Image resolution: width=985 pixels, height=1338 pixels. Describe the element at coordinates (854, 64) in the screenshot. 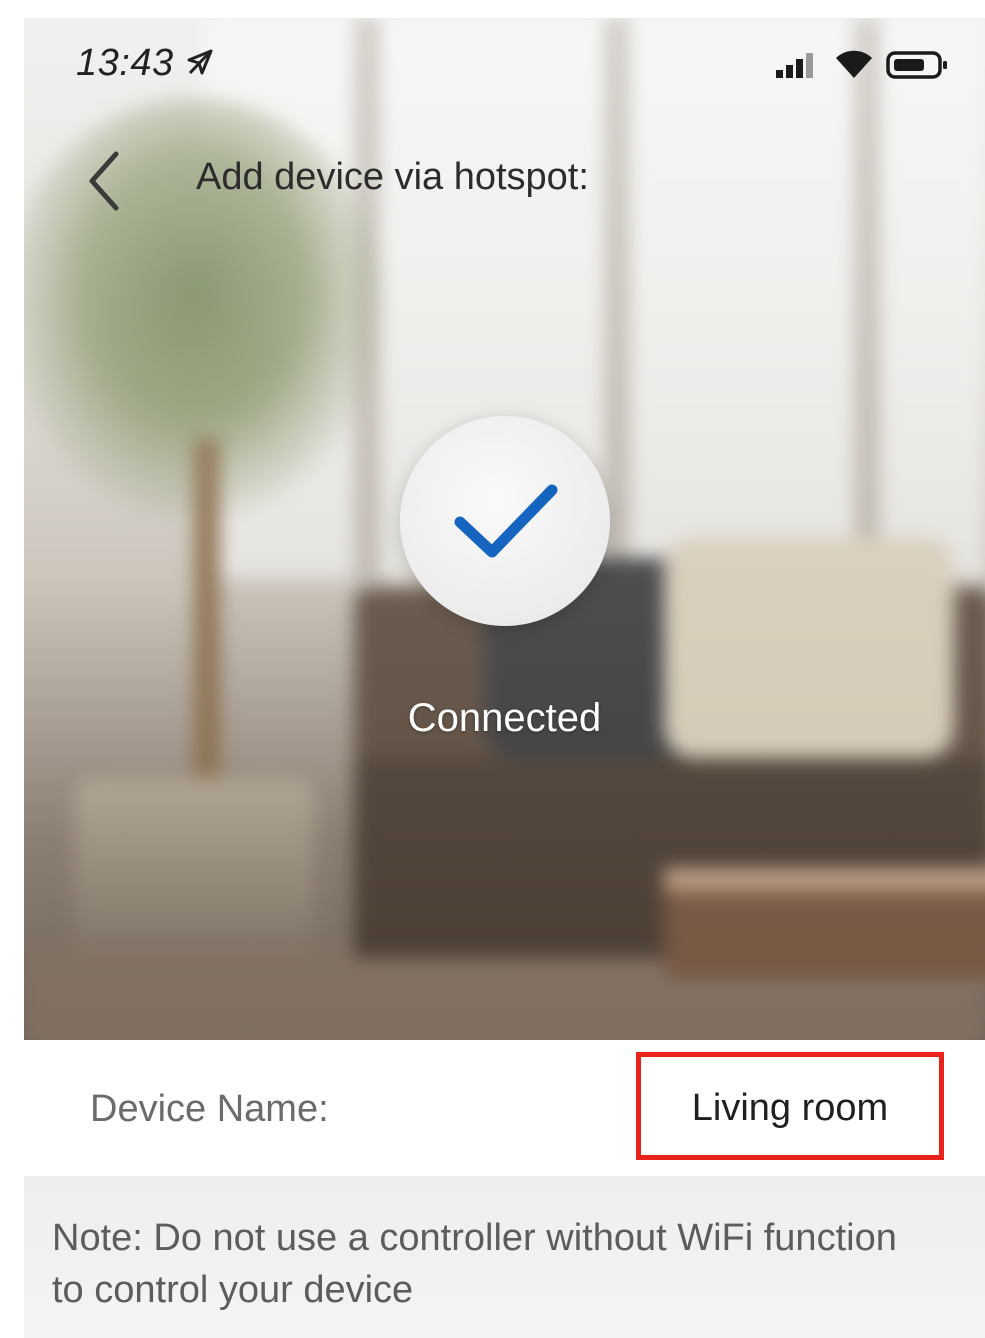

I see `wifi-icon` at that location.